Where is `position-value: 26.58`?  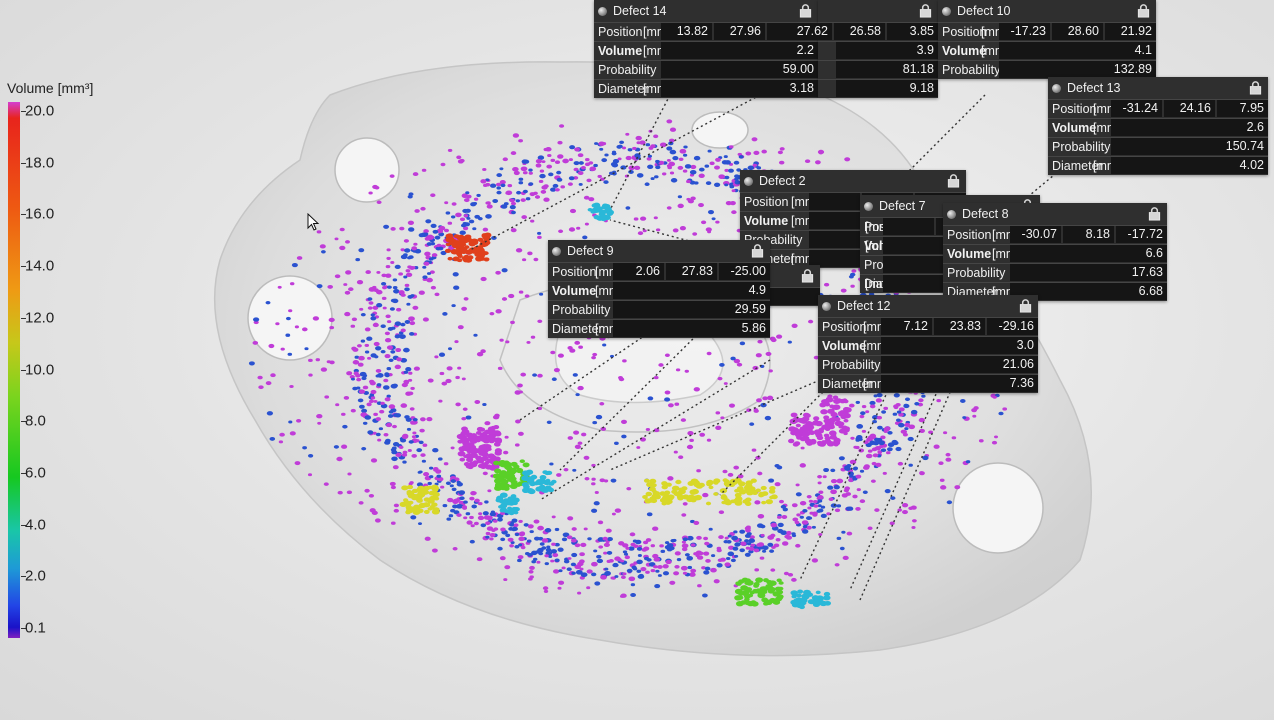 position-value: 26.58 is located at coordinates (859, 31).